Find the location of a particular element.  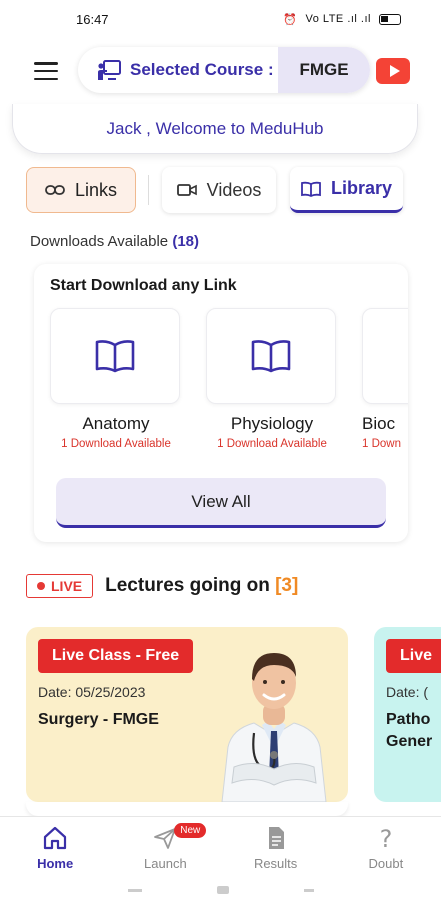

course-selector: Selected Course : FMGE is located at coordinates (224, 70).